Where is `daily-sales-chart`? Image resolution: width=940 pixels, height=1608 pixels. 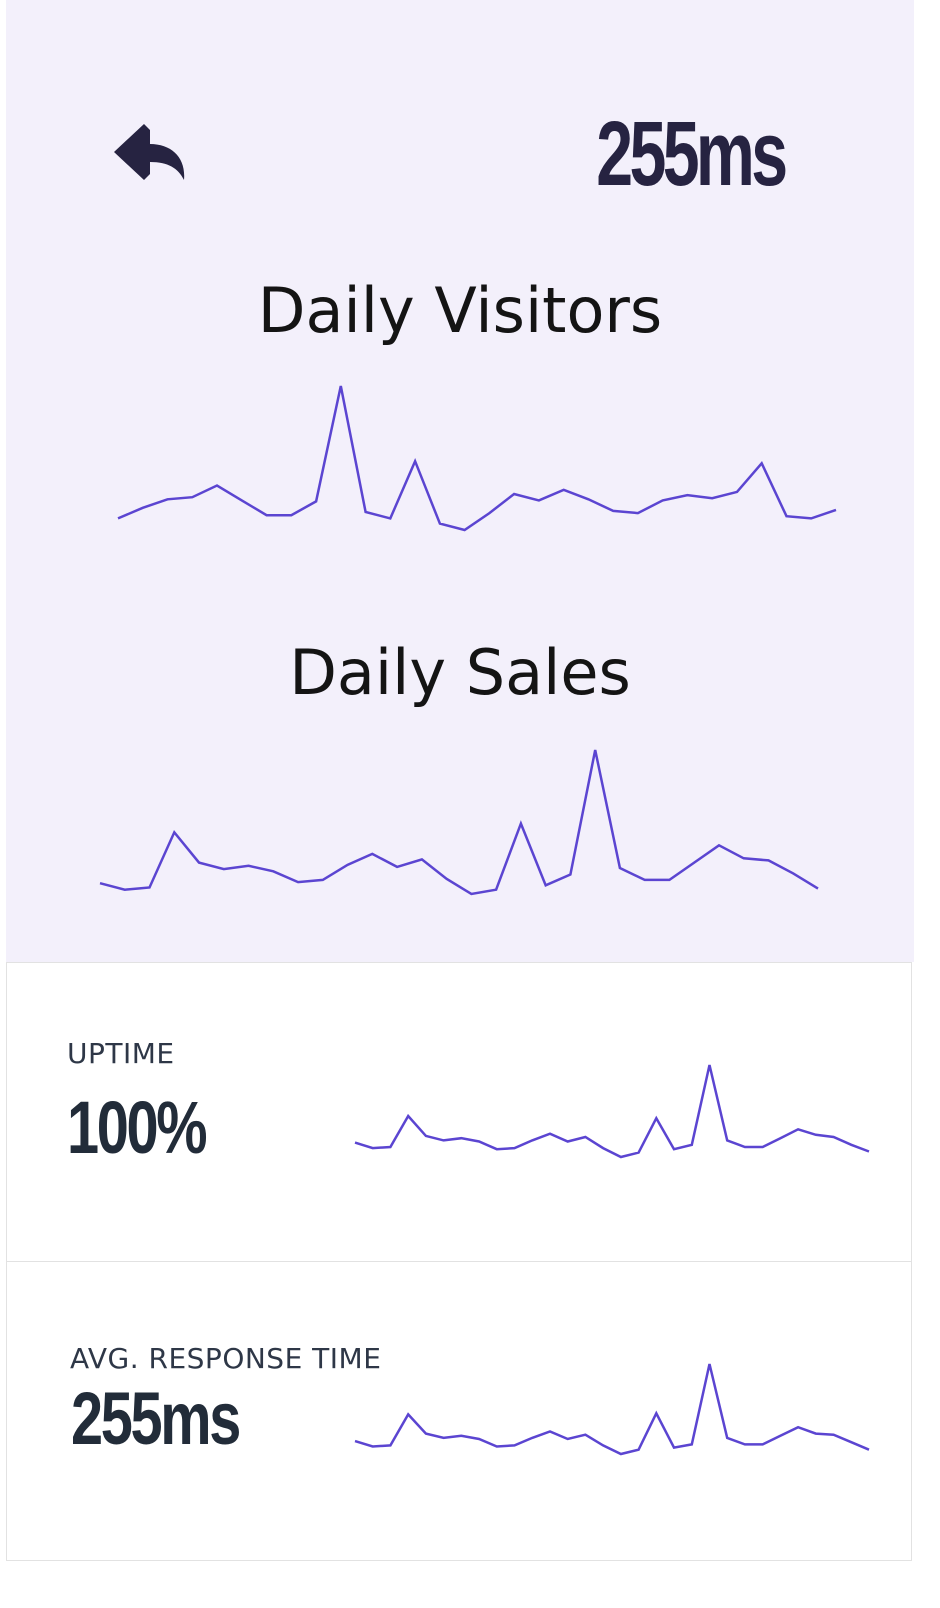 daily-sales-chart is located at coordinates (459, 822).